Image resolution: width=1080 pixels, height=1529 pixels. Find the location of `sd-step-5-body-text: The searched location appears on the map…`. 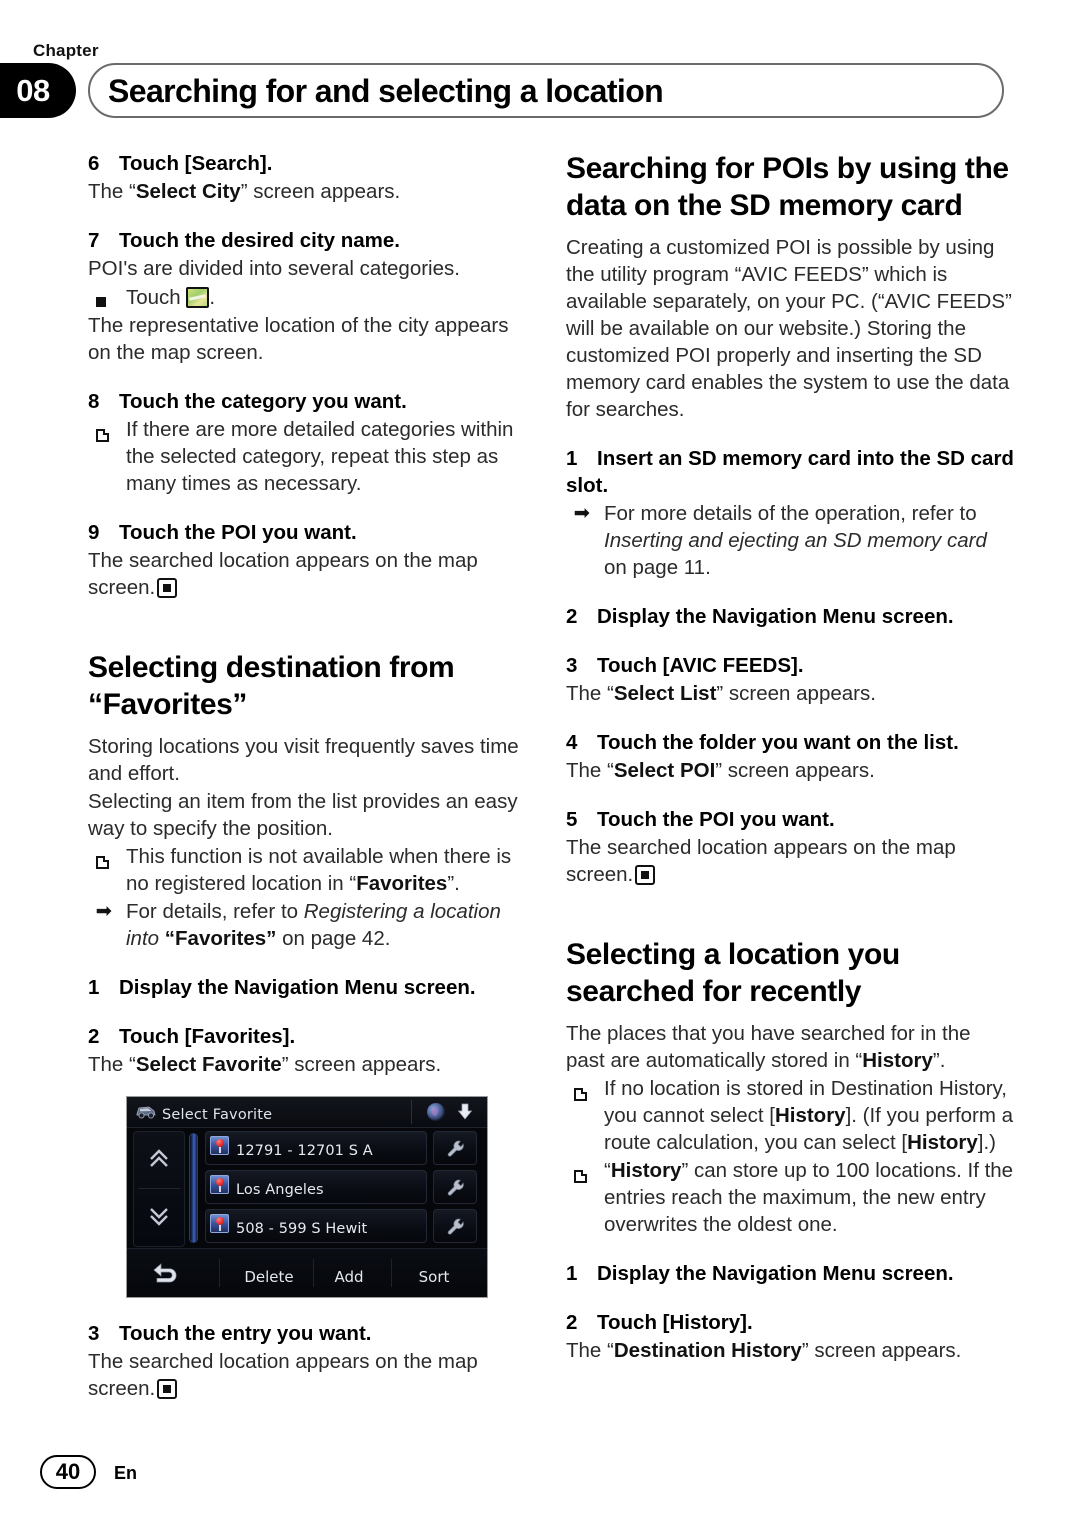

sd-step-5-body-text: The searched location appears on the map… is located at coordinates (761, 861).